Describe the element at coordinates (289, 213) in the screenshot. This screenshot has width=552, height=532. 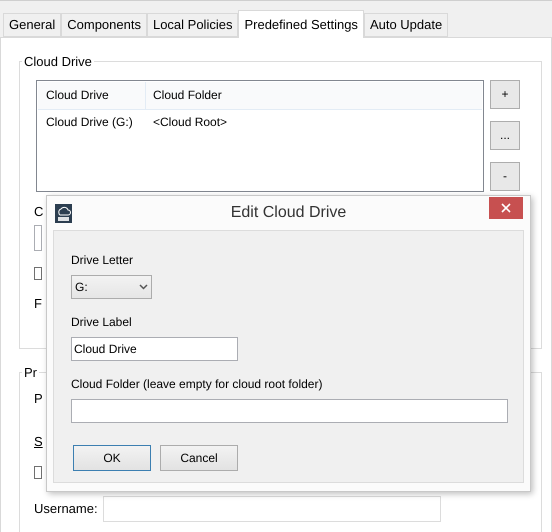
I see `dialog-title: Edit Cloud Drive` at that location.